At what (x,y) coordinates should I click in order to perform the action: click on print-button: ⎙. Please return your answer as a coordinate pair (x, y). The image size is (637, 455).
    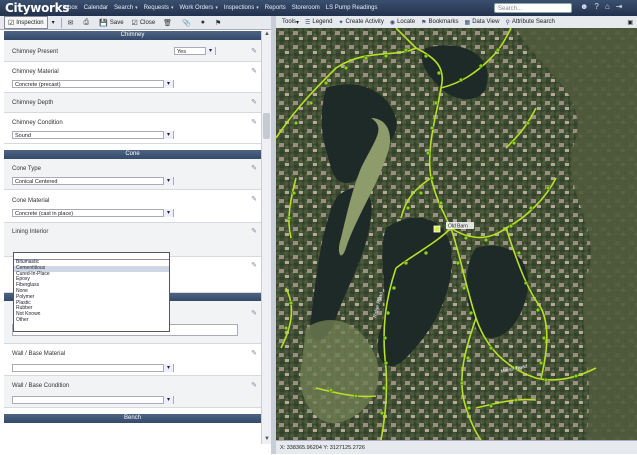
    Looking at the image, I should click on (88, 22).